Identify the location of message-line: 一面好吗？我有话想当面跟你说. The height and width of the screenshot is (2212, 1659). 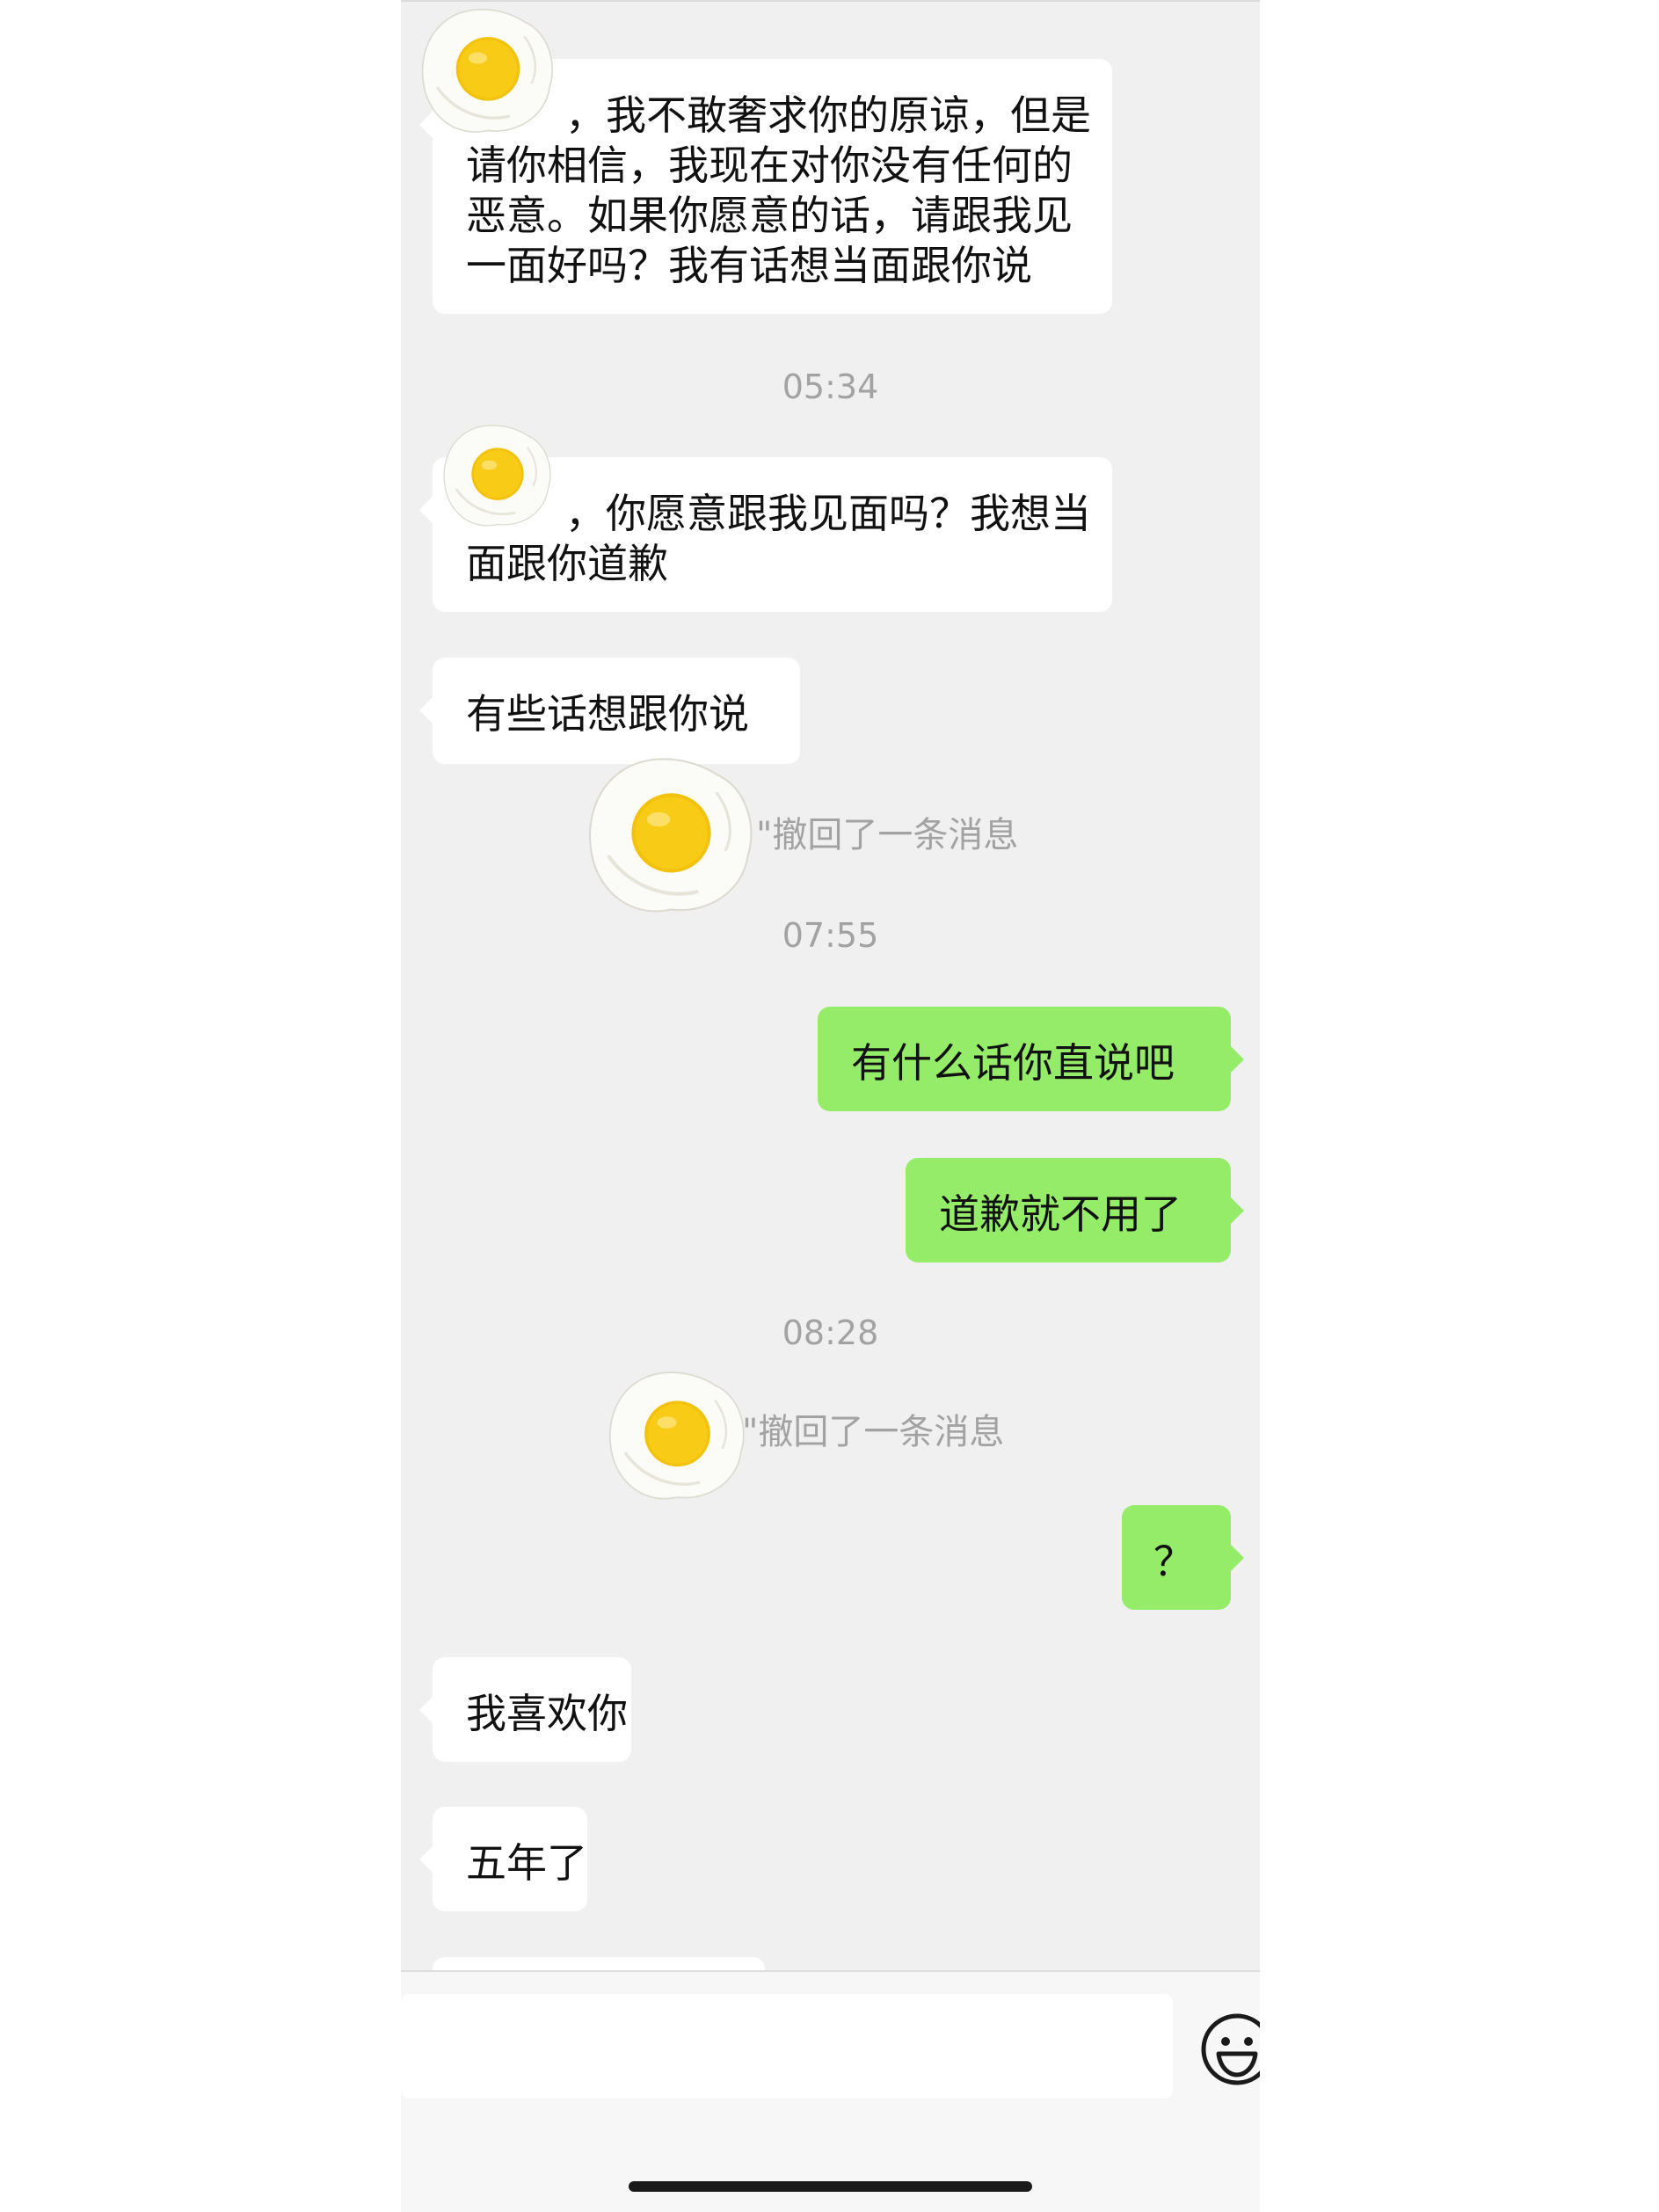
(749, 265).